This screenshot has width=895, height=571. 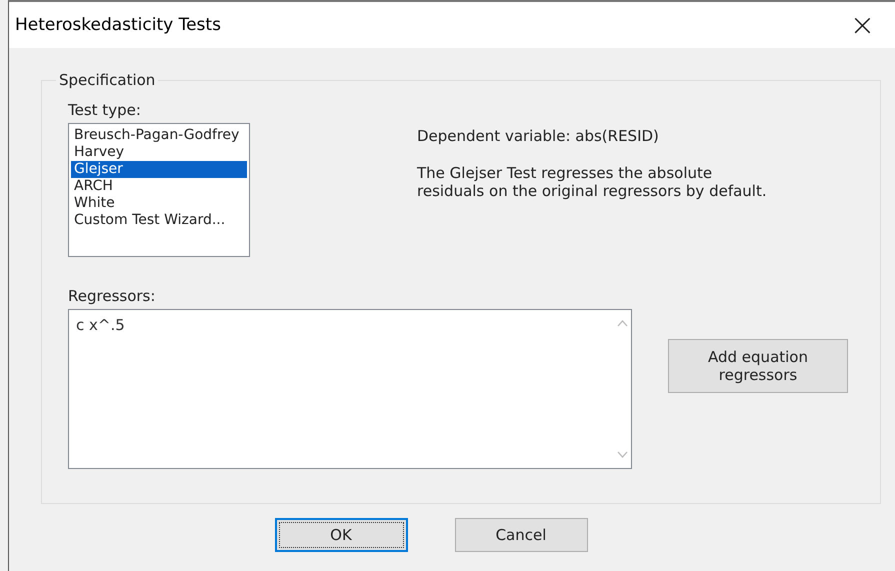 I want to click on scroll-down-icon, so click(x=622, y=454).